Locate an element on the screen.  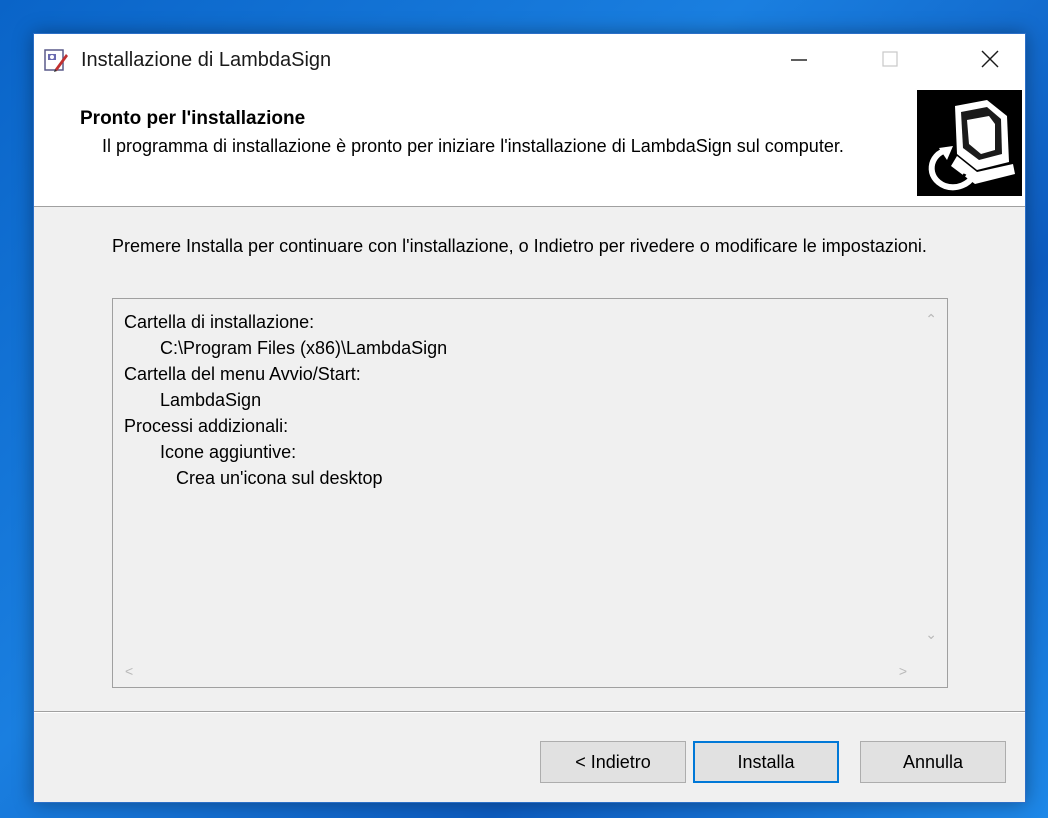
minimize-icon is located at coordinates (799, 61).